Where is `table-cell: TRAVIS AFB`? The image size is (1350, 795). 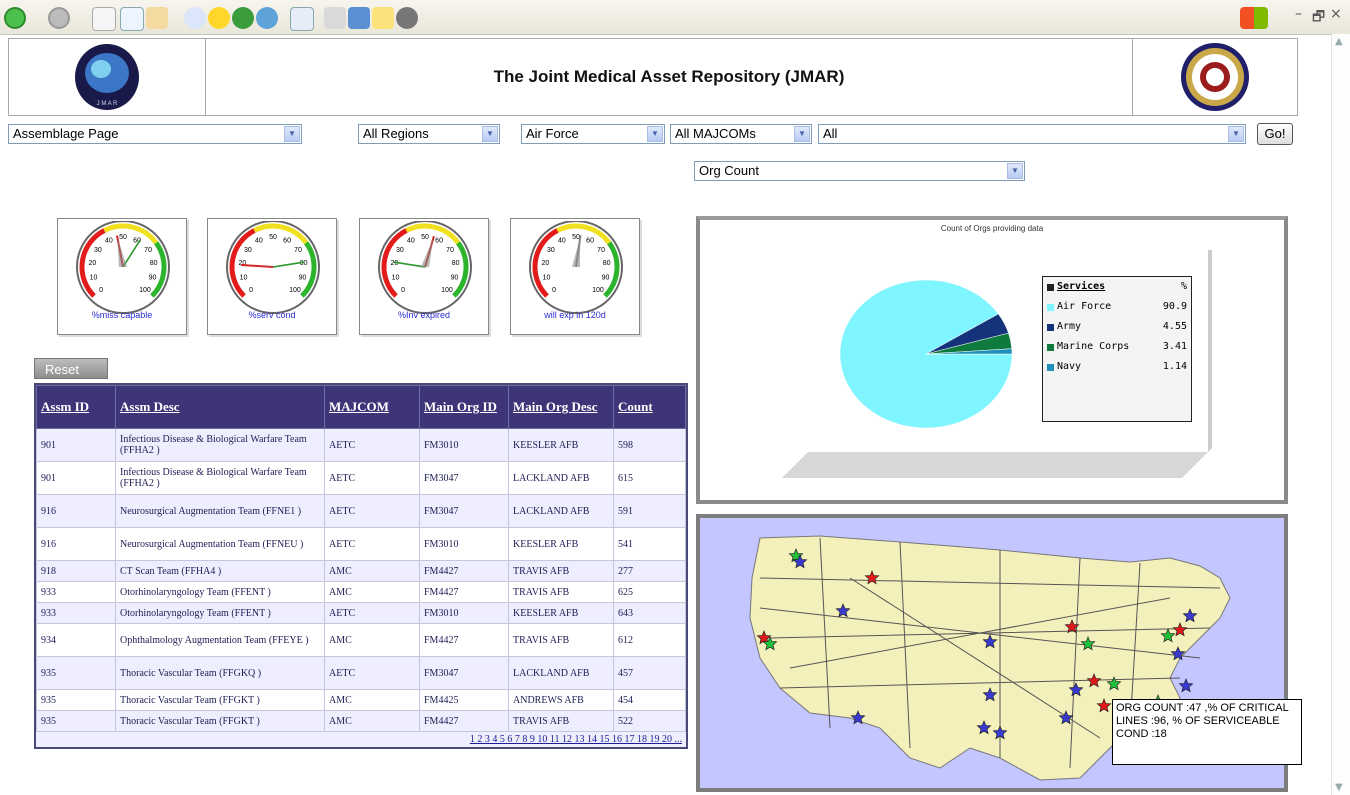 table-cell: TRAVIS AFB is located at coordinates (561, 592).